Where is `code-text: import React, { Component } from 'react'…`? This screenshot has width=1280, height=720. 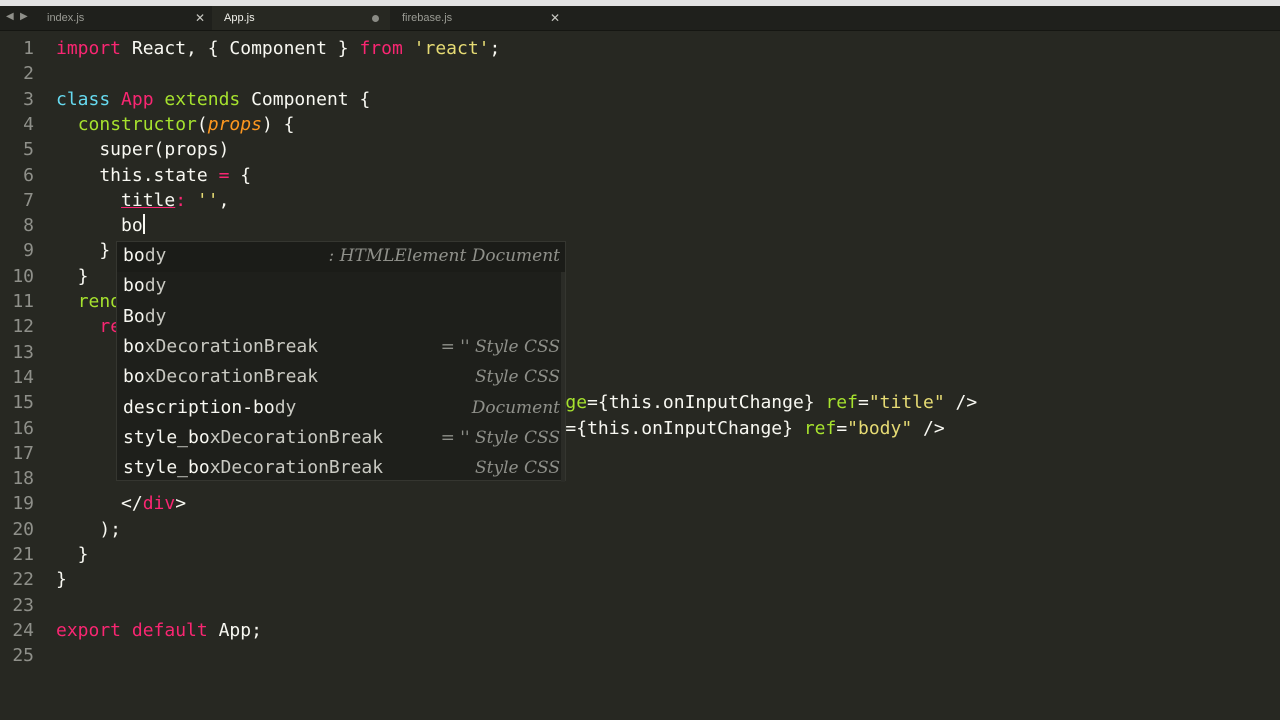 code-text: import React, { Component } from 'react'… is located at coordinates (278, 48).